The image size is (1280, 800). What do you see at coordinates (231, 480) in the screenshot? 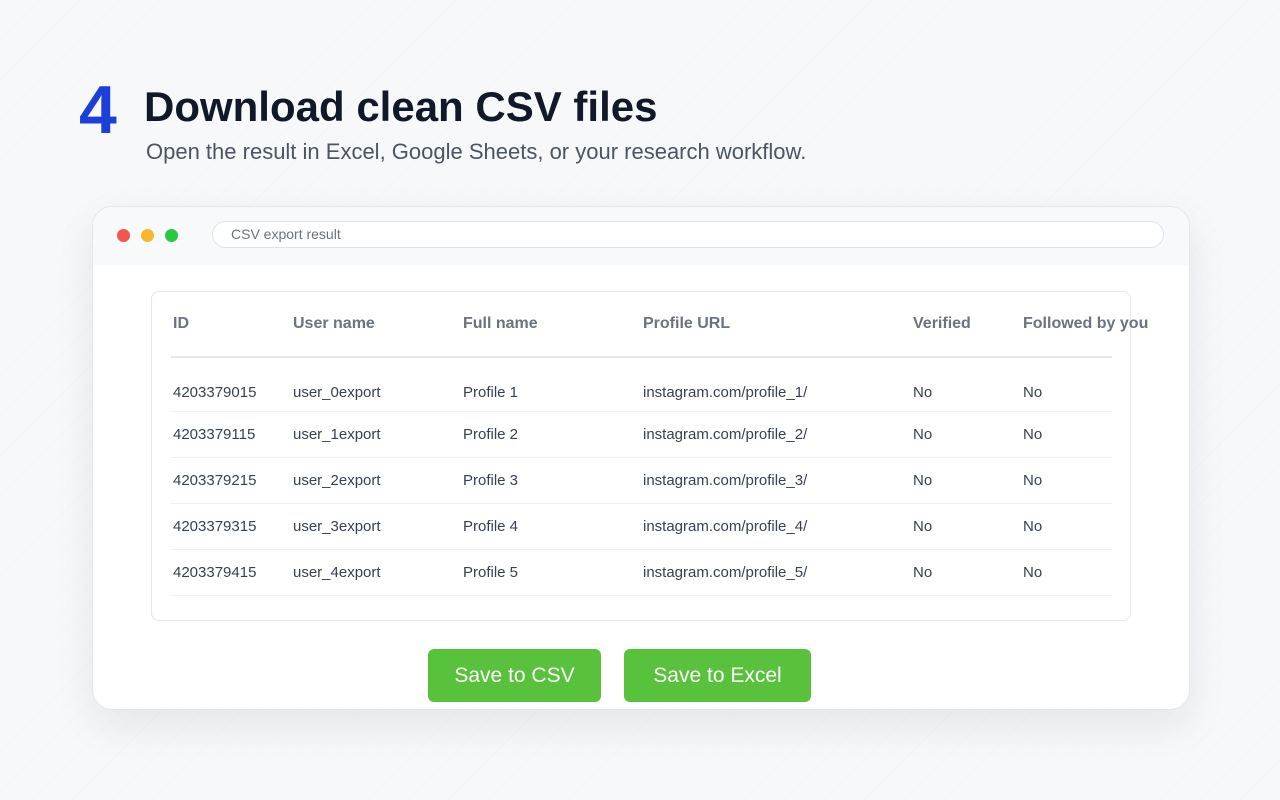
I see `cell-id: 4203379215` at bounding box center [231, 480].